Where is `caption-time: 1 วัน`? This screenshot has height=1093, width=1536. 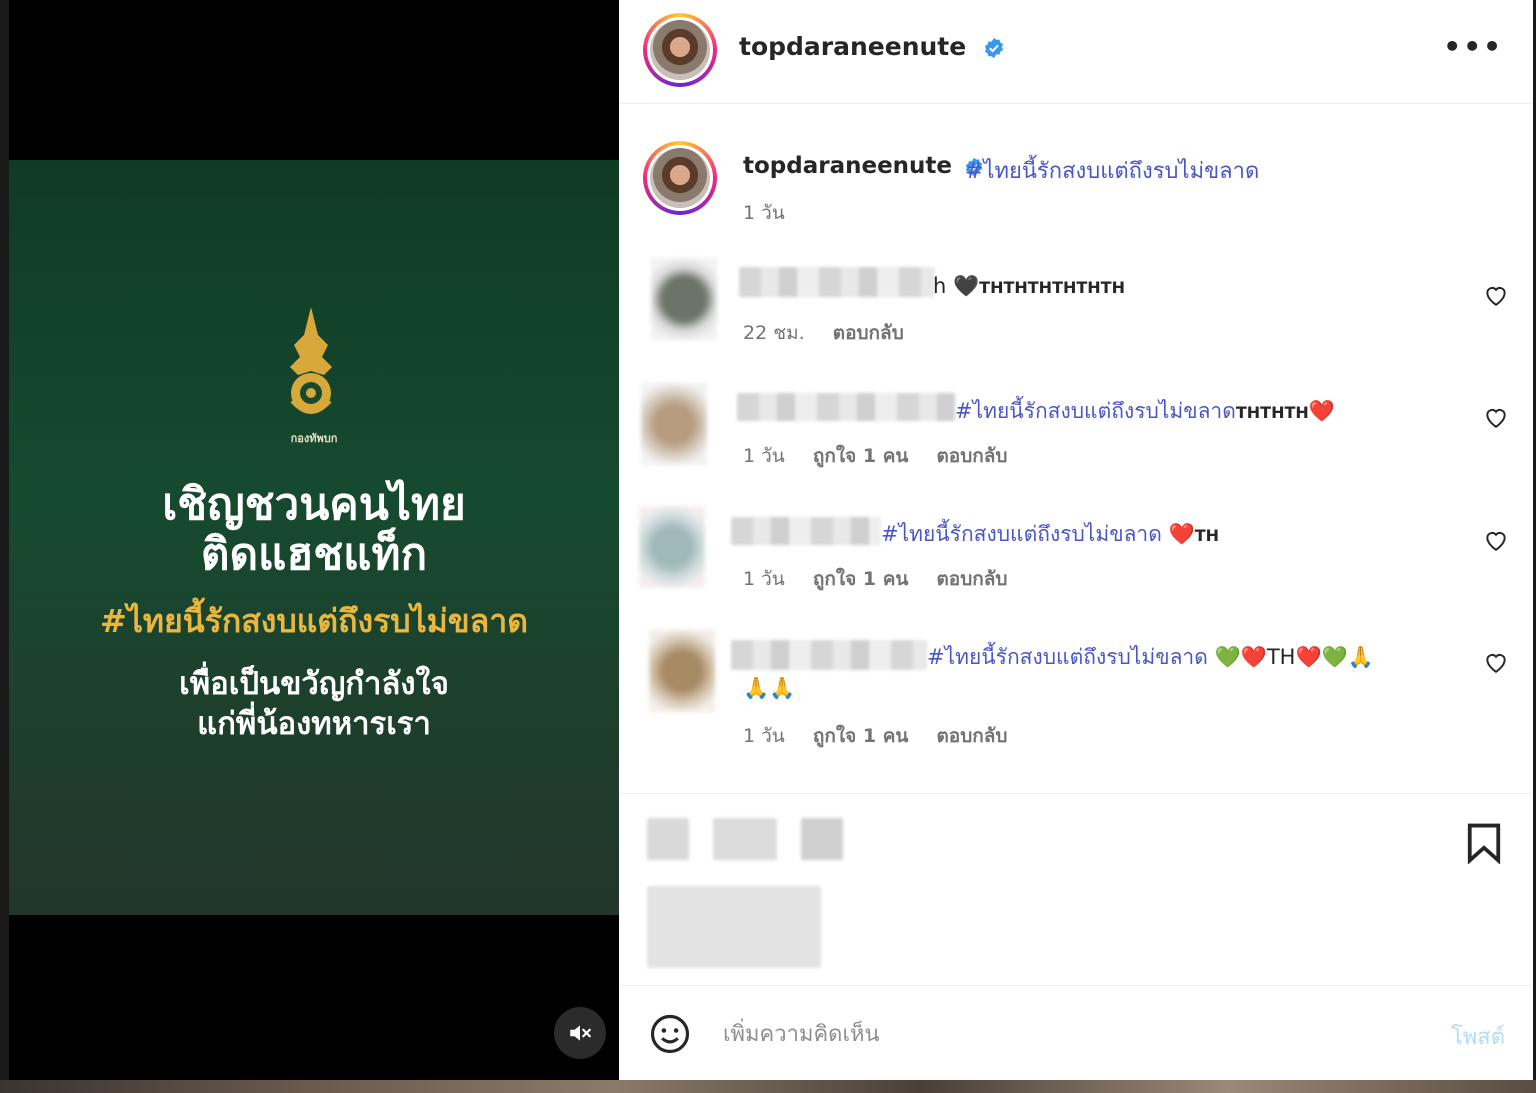 caption-time: 1 วัน is located at coordinates (764, 213).